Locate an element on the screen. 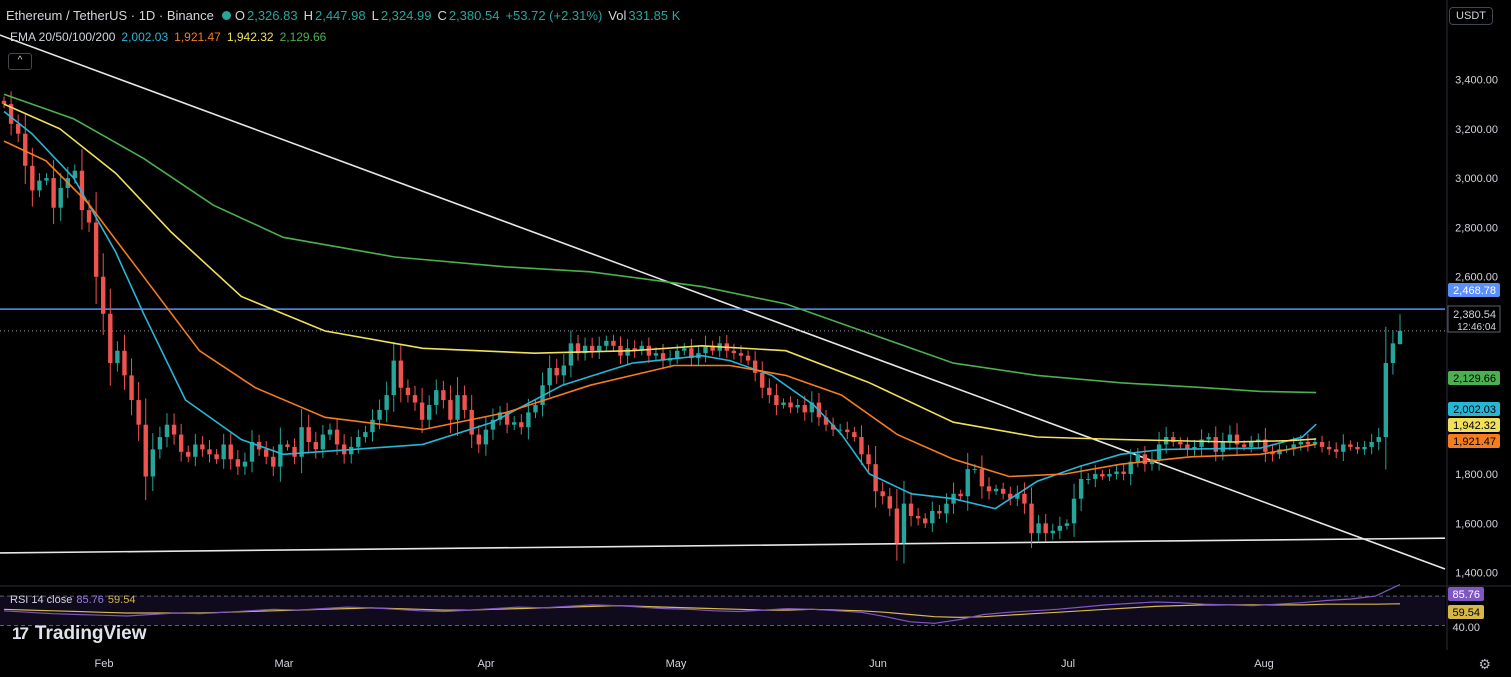 The image size is (1511, 677). change-value: +53.72 (+2.31%) is located at coordinates (554, 15).